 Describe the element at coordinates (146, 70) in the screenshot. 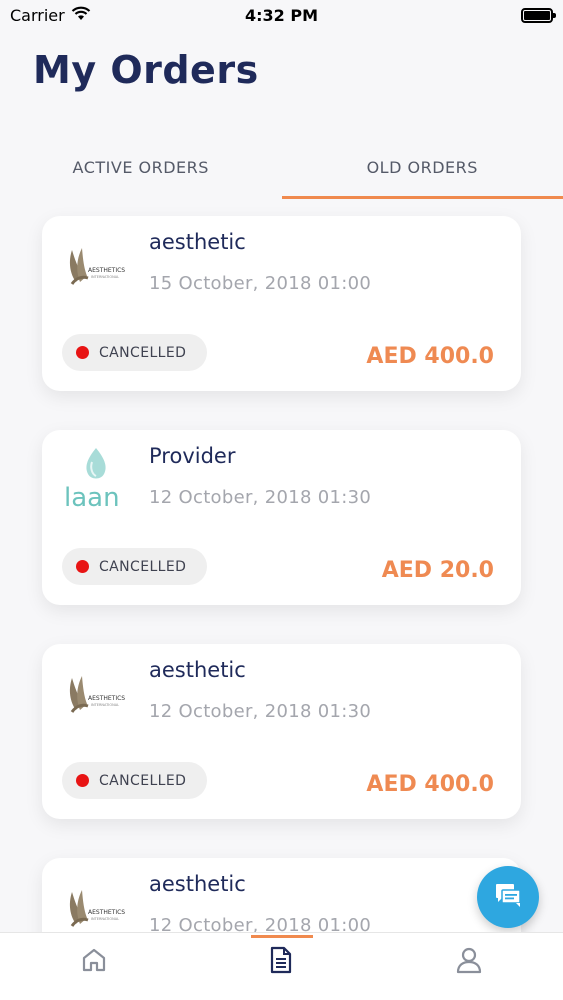

I see `page-title: My Orders` at that location.